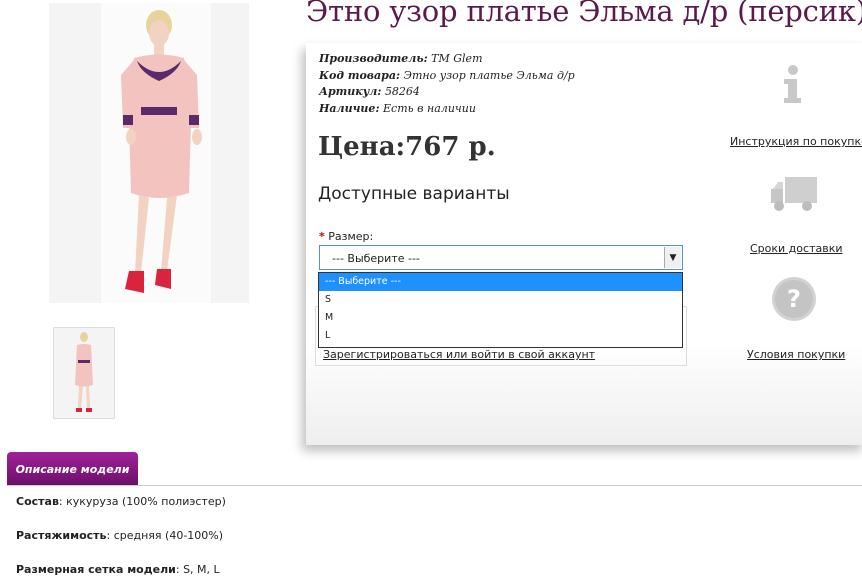  Describe the element at coordinates (149, 153) in the screenshot. I see `product-main-image` at that location.